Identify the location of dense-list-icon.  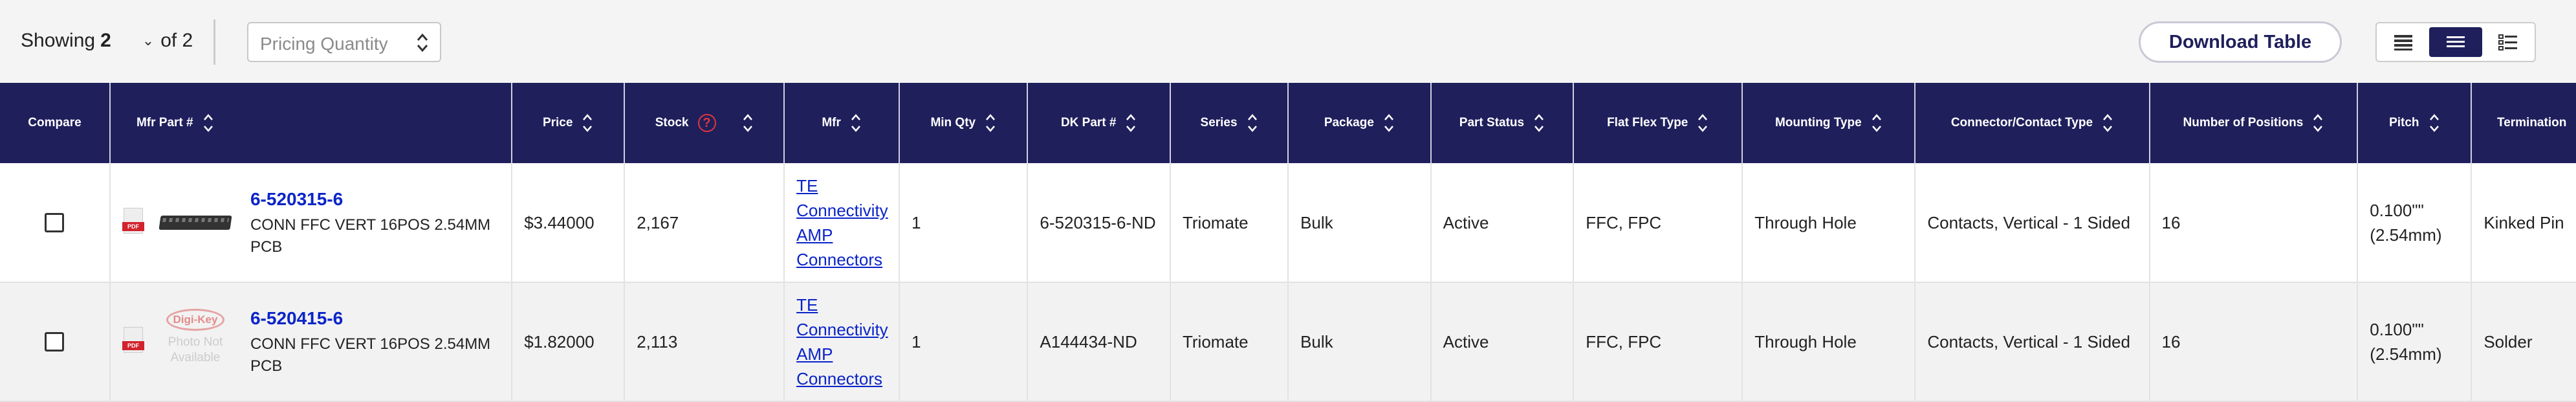
(2403, 42).